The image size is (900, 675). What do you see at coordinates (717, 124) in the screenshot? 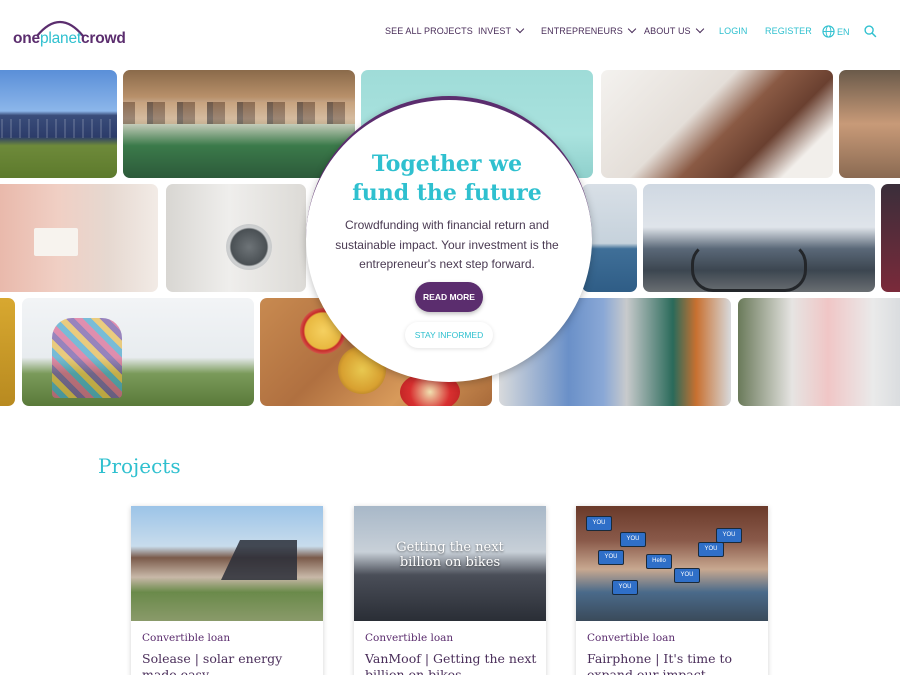
I see `baby-image` at bounding box center [717, 124].